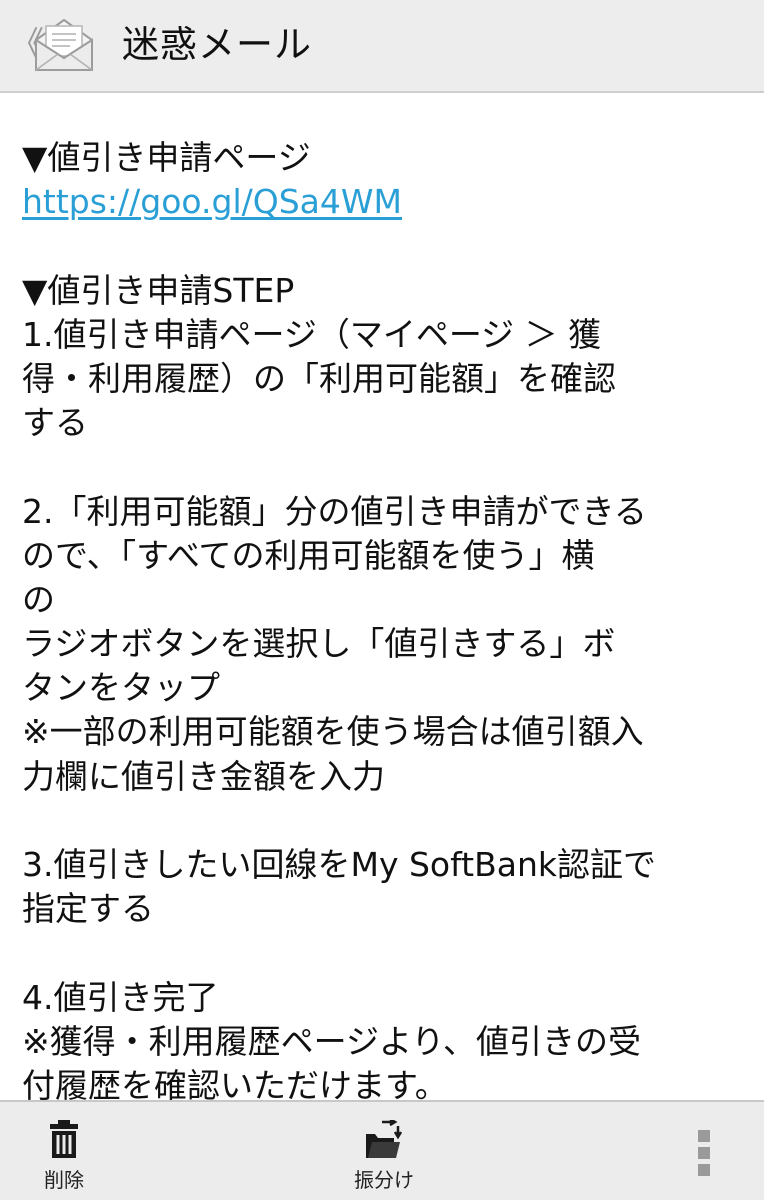  I want to click on trash-icon, so click(64, 1141).